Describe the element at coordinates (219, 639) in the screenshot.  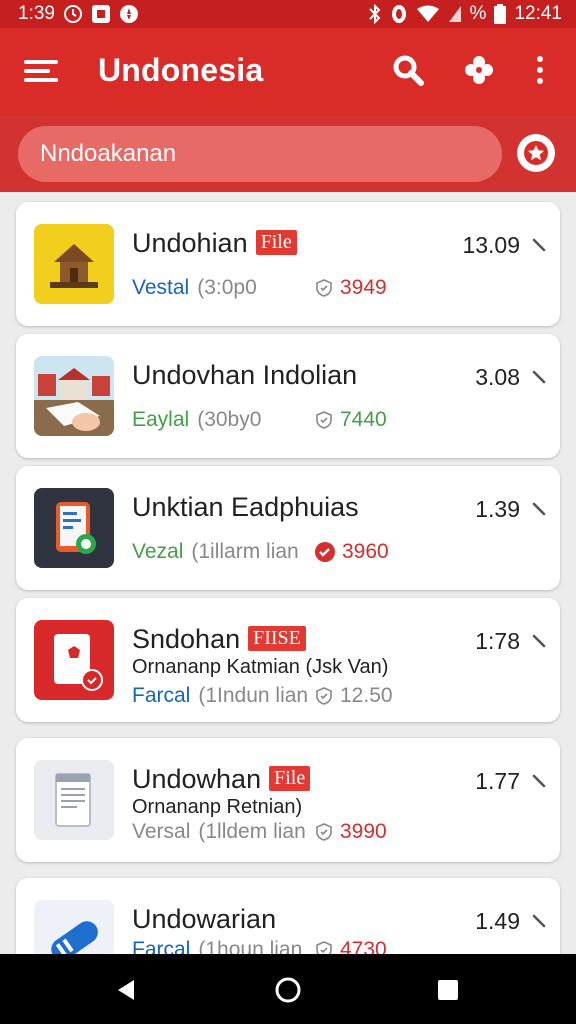
I see `item-title: Sndohan FIISE` at that location.